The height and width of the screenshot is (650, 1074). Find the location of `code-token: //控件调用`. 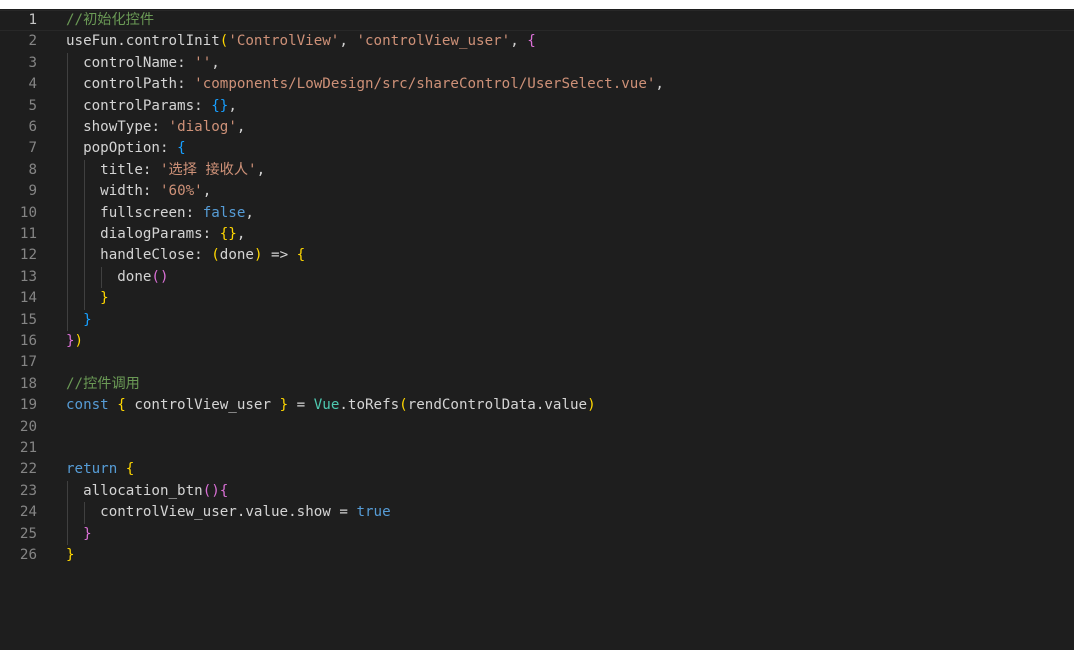

code-token: //控件调用 is located at coordinates (103, 383).